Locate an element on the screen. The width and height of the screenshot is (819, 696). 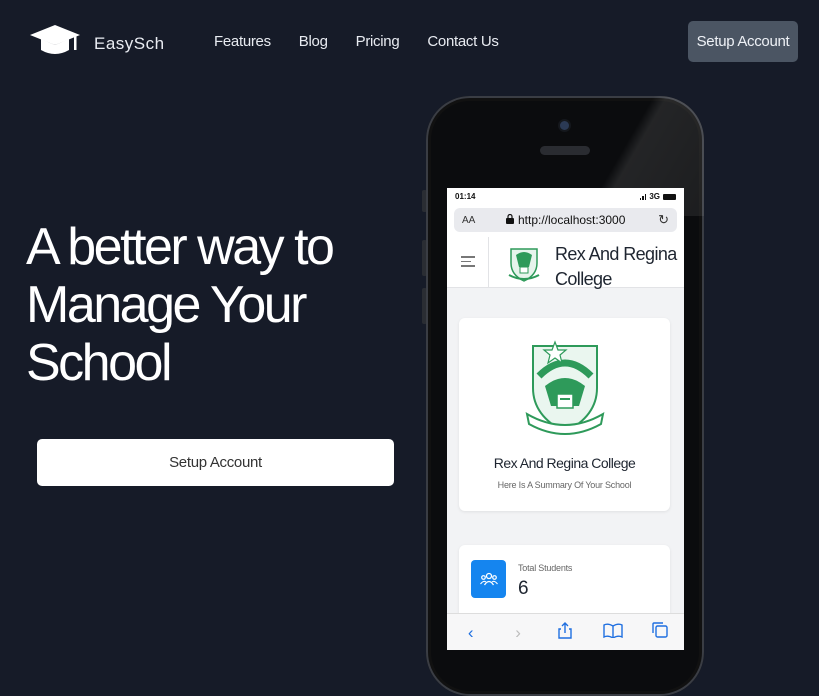
browser-address-bar: AA http://localhost:3000 ↻ is located at coordinates (565, 220).